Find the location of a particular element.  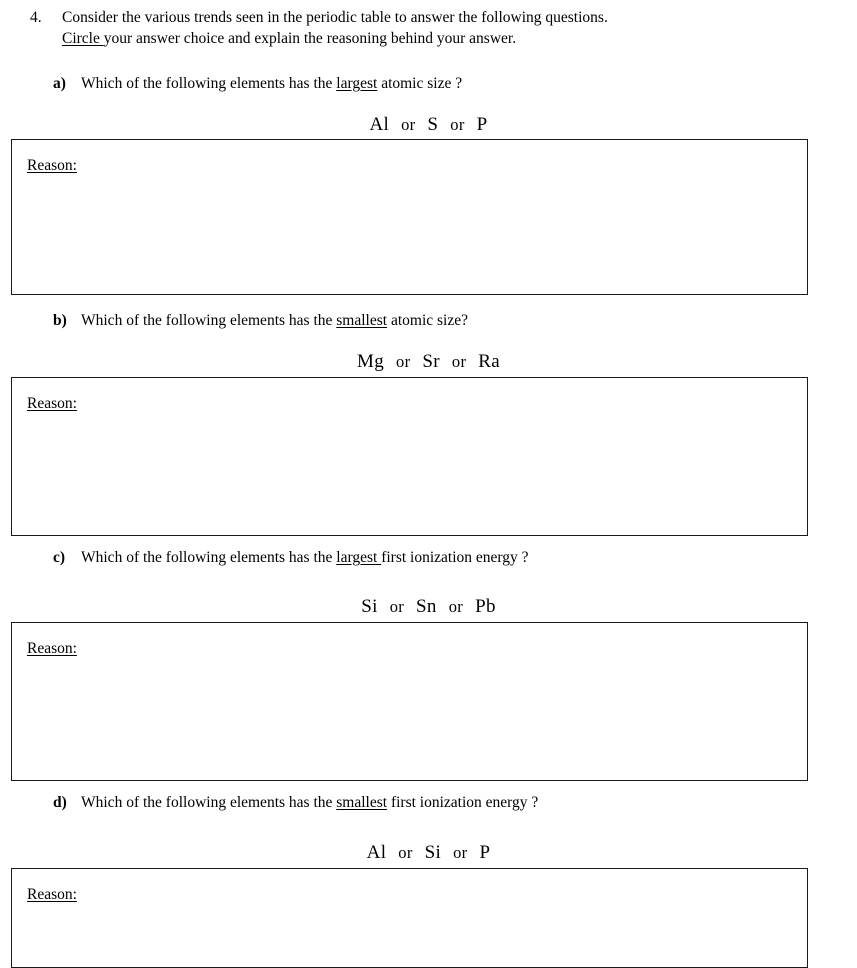

choice-option-d-3: P is located at coordinates (484, 853).